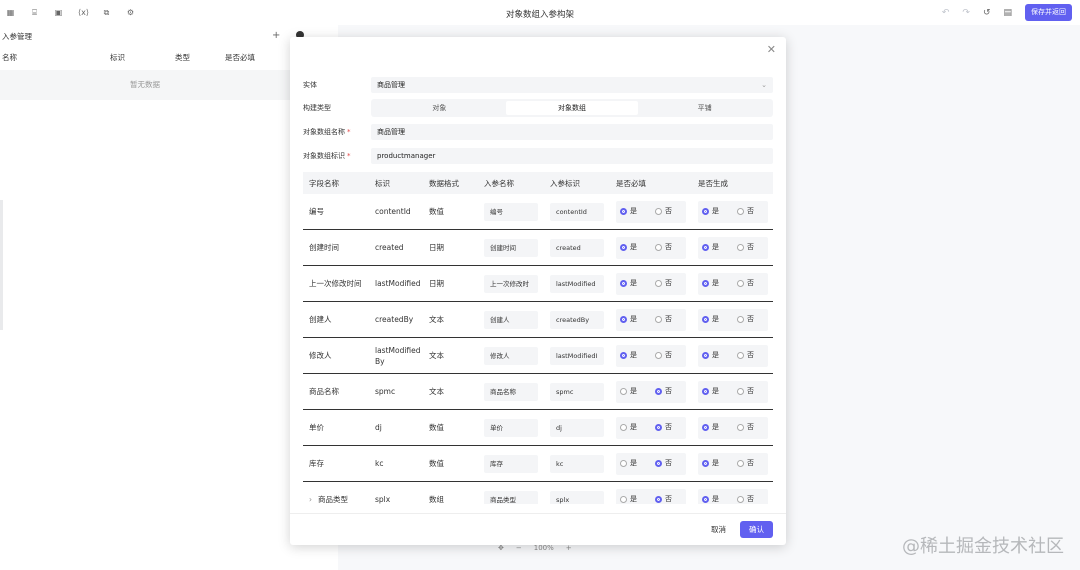  What do you see at coordinates (511, 355) in the screenshot?
I see `param-name-input: 修改人` at bounding box center [511, 355].